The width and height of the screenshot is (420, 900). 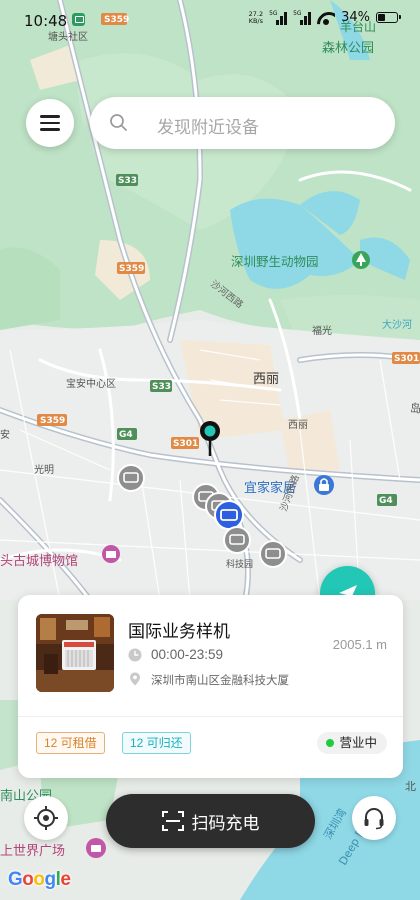 What do you see at coordinates (32, 851) in the screenshot?
I see `map-label: 上世界广场` at bounding box center [32, 851].